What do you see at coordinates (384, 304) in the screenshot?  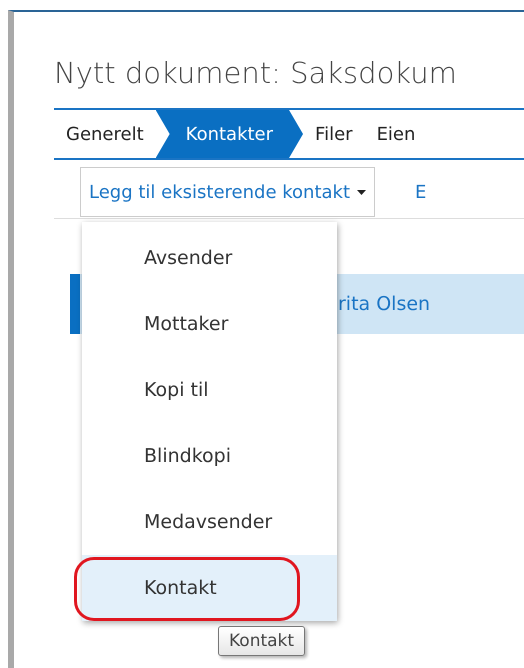 I see `contact-name: rita Olsen` at bounding box center [384, 304].